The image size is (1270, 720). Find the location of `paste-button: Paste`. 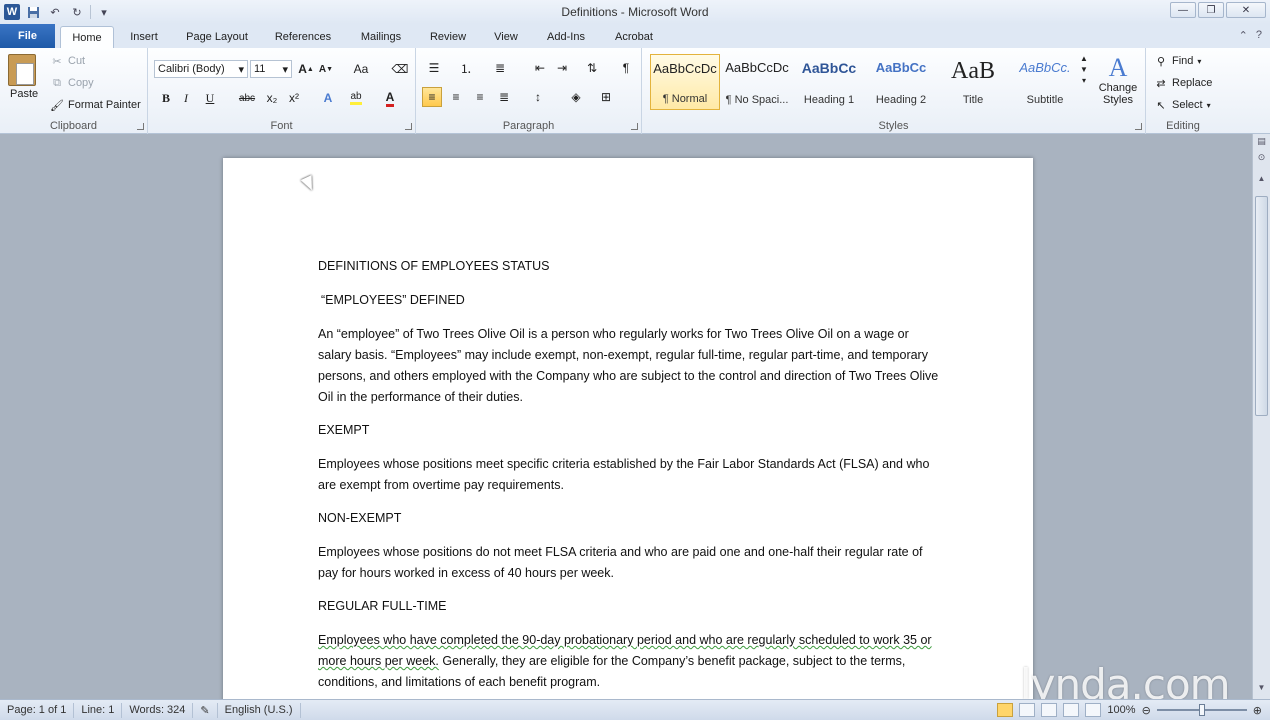

paste-button: Paste is located at coordinates (24, 94).